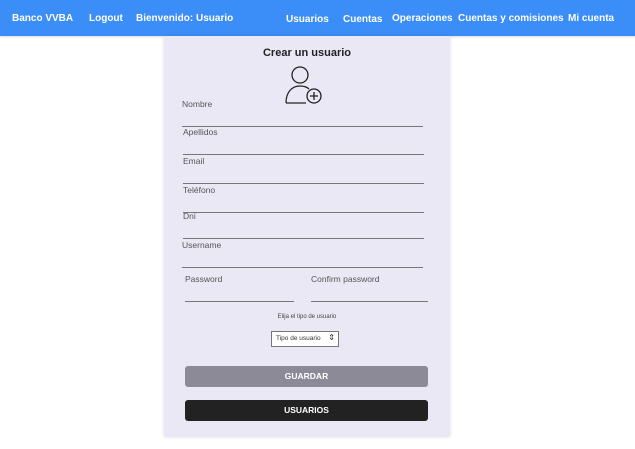 The height and width of the screenshot is (449, 635). Describe the element at coordinates (197, 104) in the screenshot. I see `nombre-label: Nombre` at that location.